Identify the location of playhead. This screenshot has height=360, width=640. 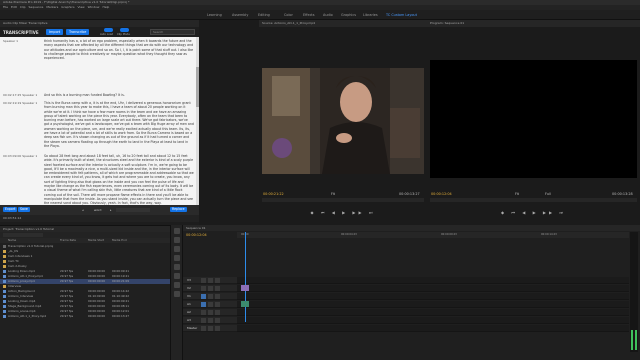
(245, 277).